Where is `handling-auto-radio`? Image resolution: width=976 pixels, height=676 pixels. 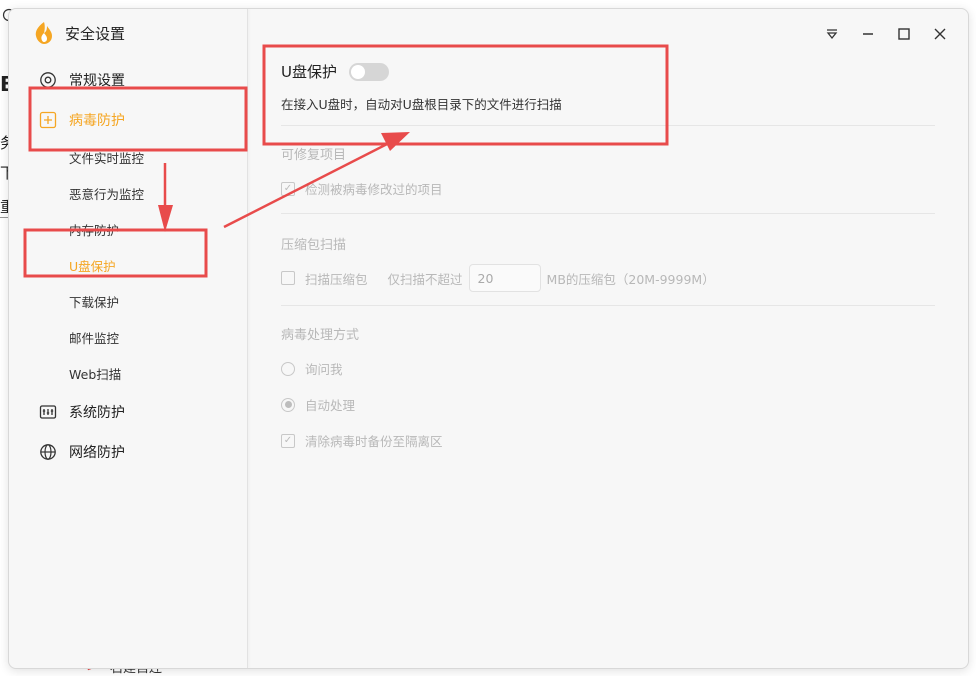
handling-auto-radio is located at coordinates (288, 404).